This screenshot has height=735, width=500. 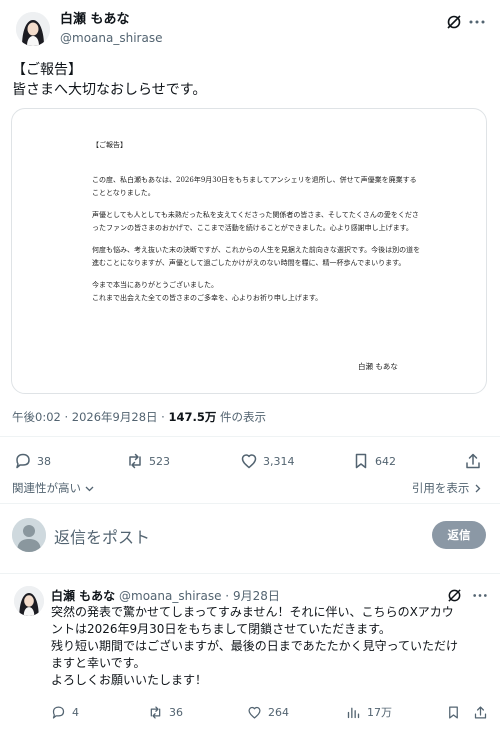 I want to click on user-block: 白瀬 もあな @moana_shirase, so click(x=111, y=29).